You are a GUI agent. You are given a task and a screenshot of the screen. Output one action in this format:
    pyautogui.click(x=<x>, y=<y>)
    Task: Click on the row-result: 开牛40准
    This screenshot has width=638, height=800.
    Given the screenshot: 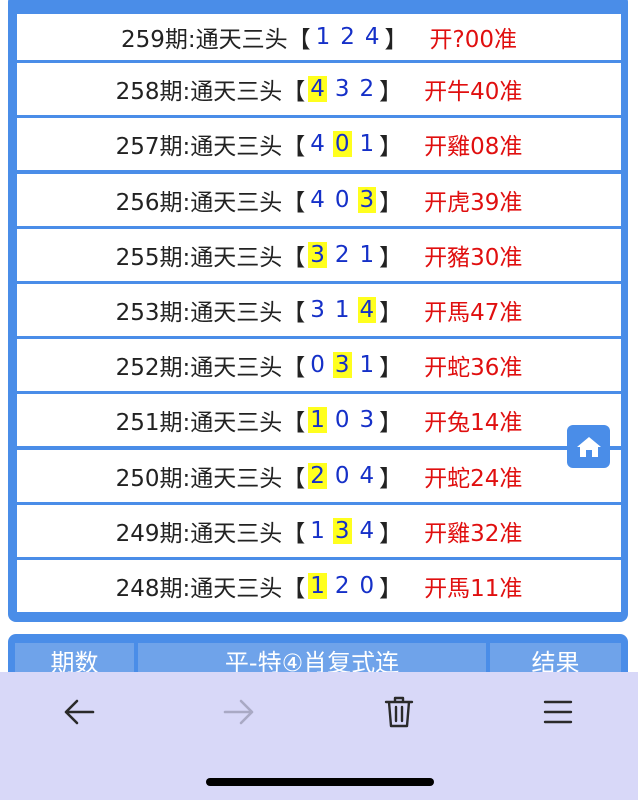 What is the action you would take?
    pyautogui.click(x=473, y=92)
    